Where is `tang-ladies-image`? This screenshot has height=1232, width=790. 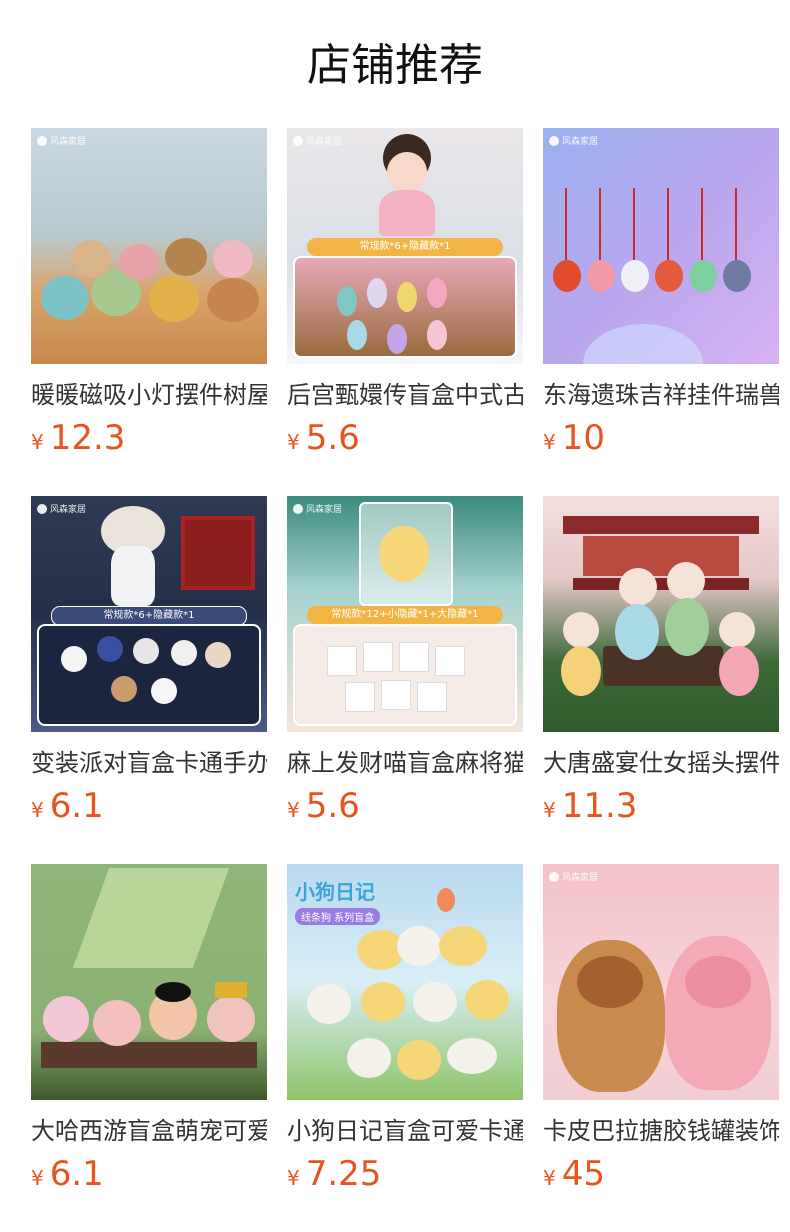 tang-ladies-image is located at coordinates (661, 614).